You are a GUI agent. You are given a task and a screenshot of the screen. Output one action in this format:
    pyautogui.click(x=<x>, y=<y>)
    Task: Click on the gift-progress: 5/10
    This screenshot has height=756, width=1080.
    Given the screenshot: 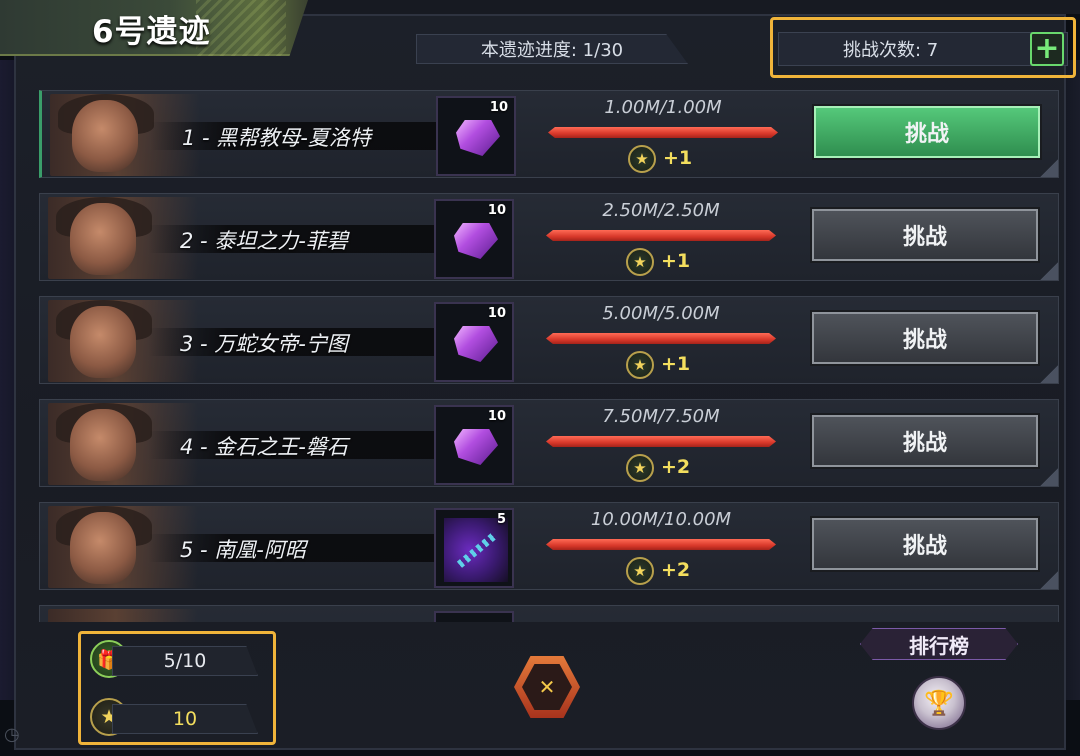 What is the action you would take?
    pyautogui.click(x=185, y=661)
    